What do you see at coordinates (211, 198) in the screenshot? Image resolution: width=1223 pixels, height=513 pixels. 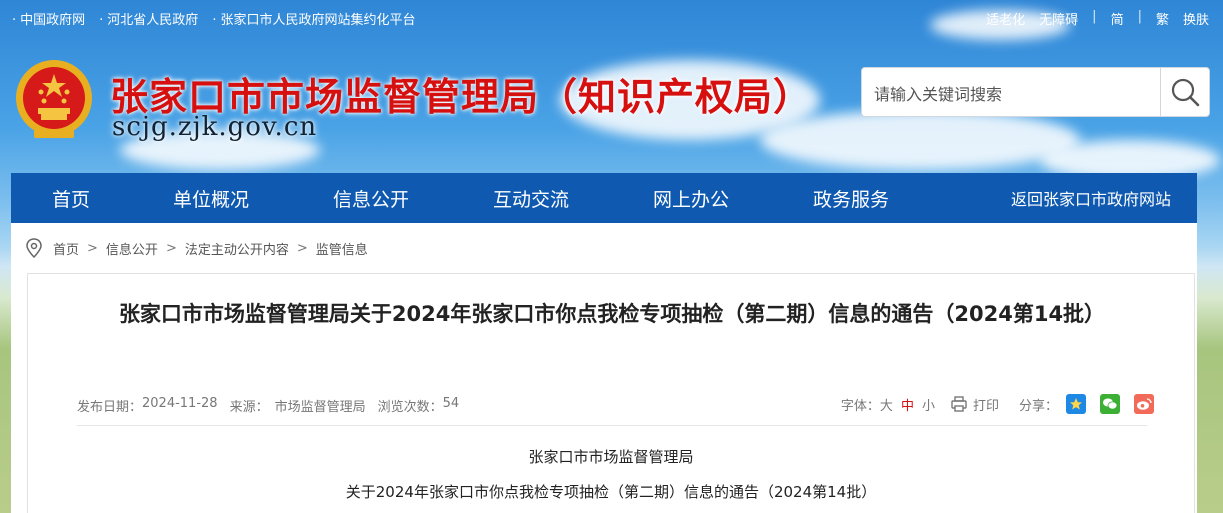 I see `nav-unit-overview: 单位概况` at bounding box center [211, 198].